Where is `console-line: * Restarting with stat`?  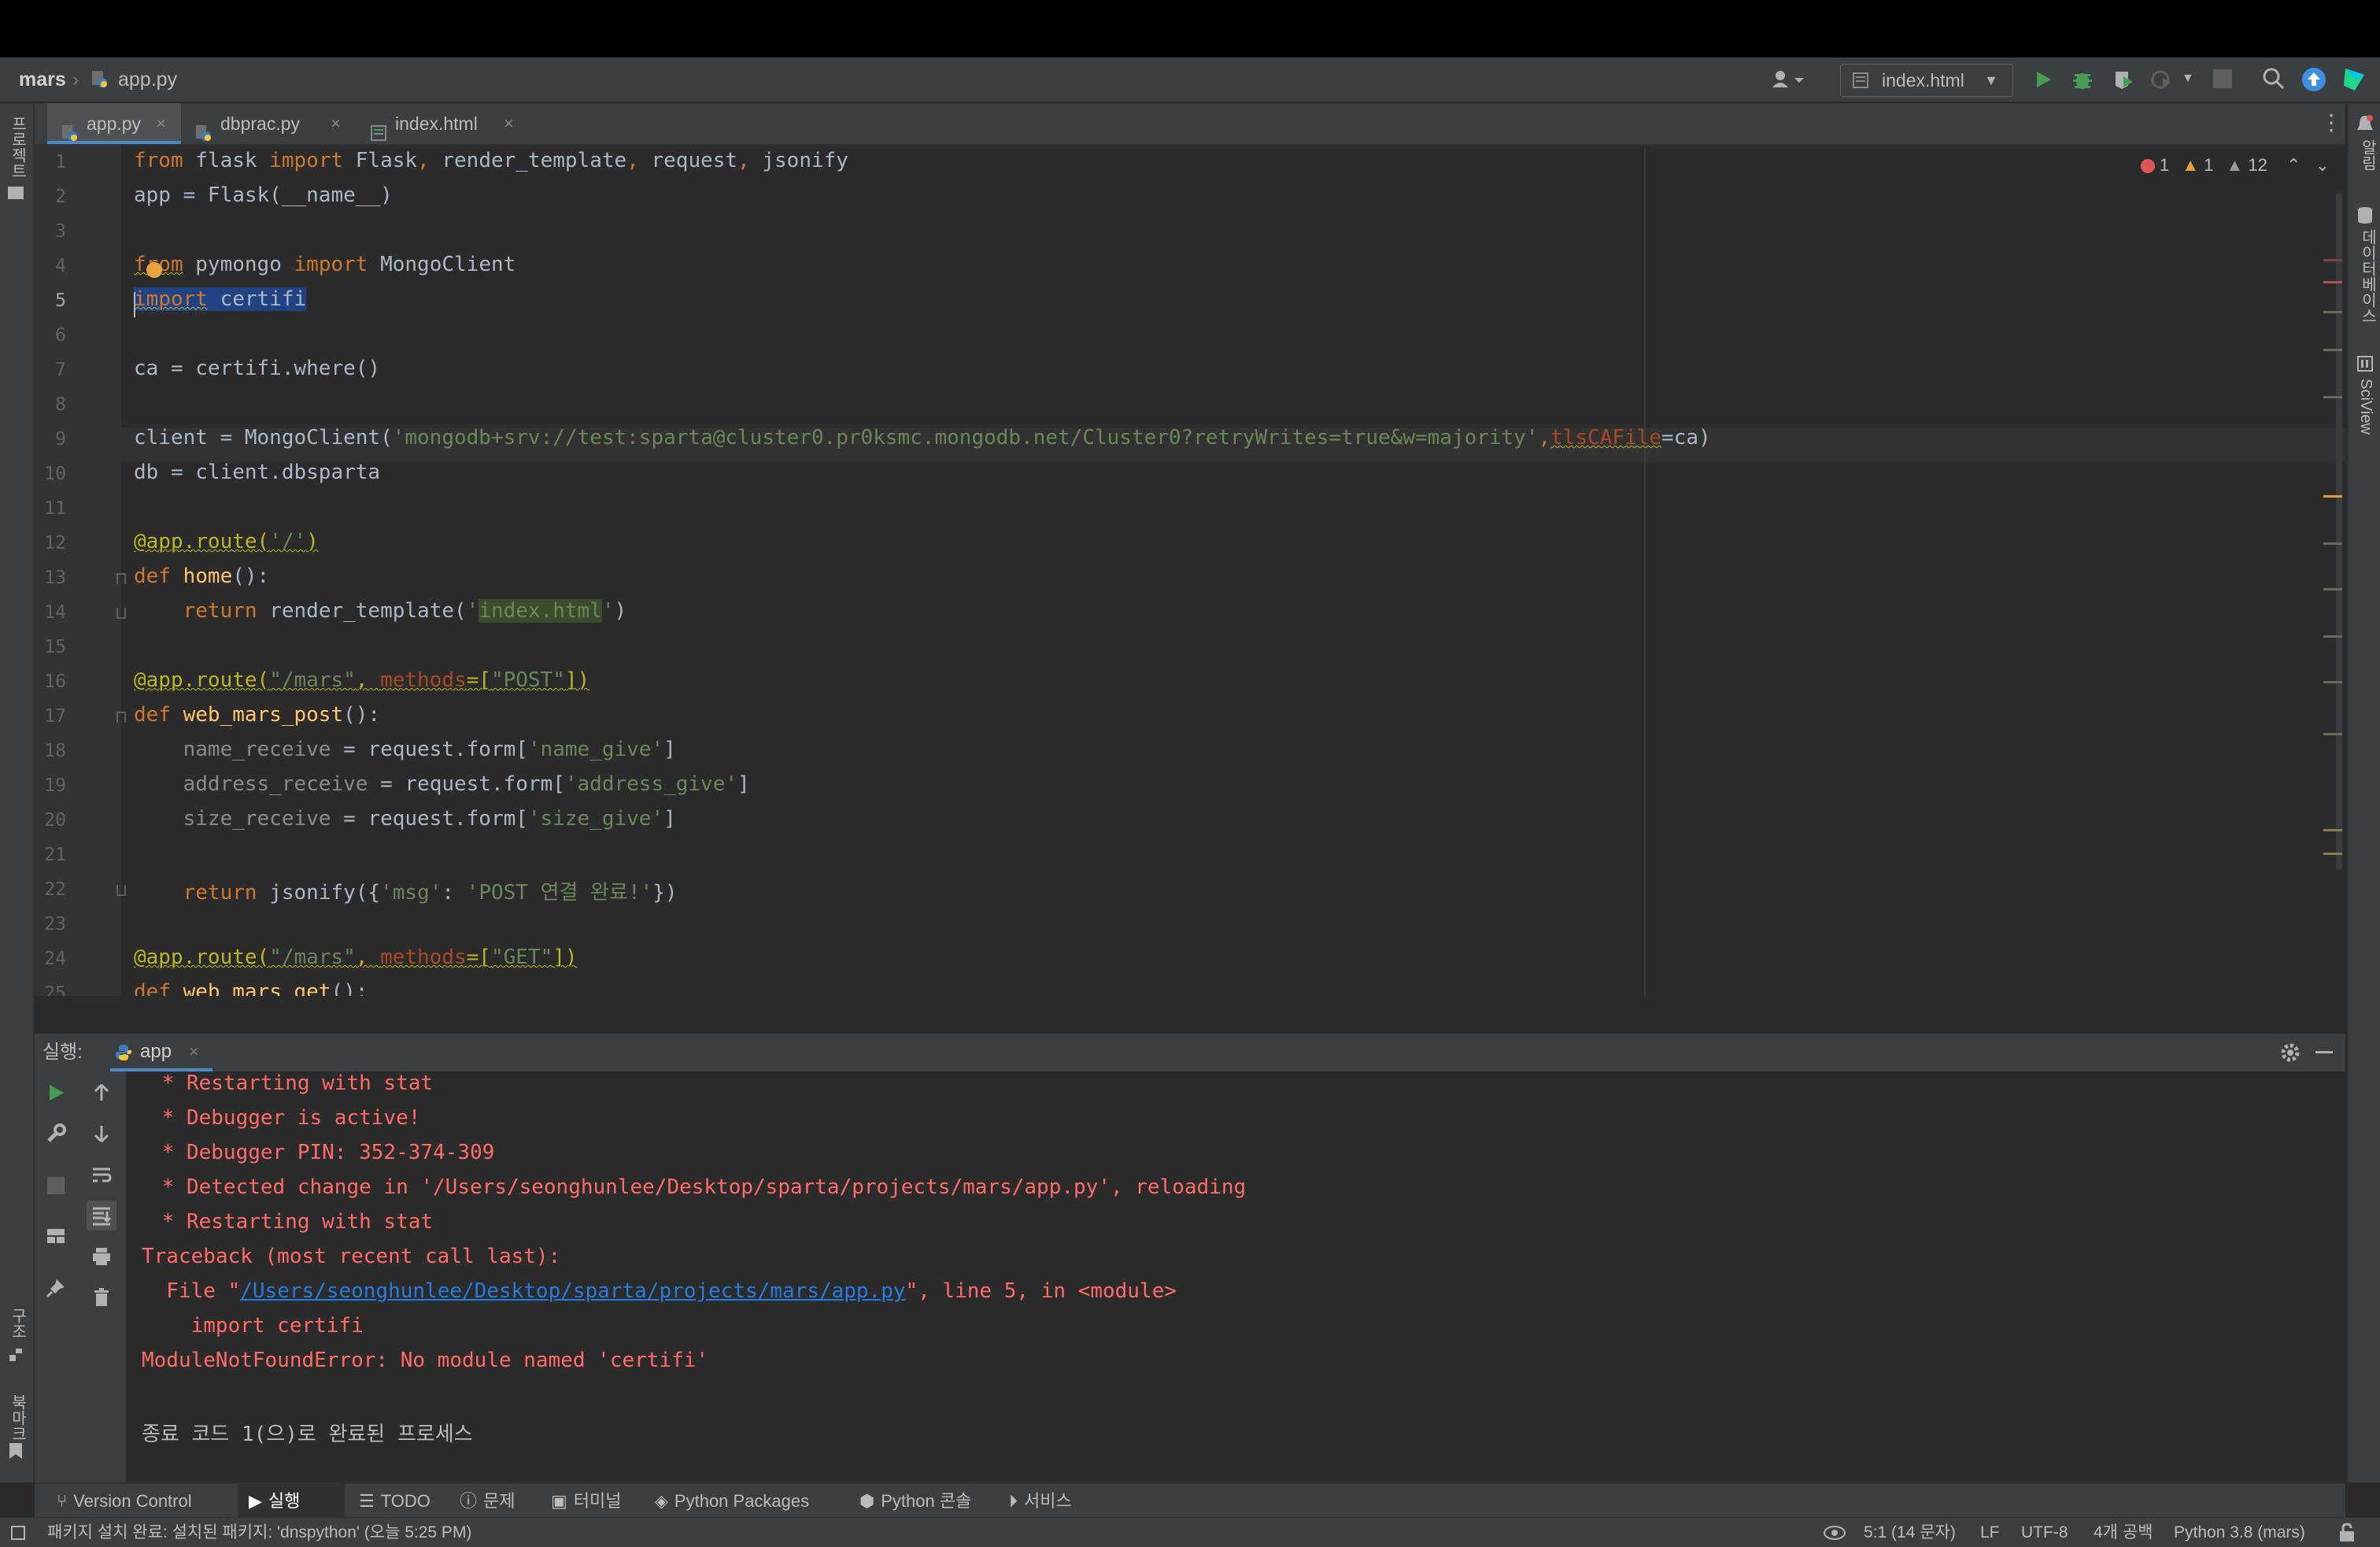 console-line: * Restarting with stat is located at coordinates (292, 1222).